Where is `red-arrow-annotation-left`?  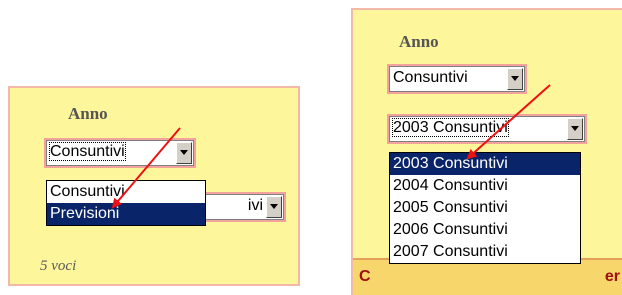
red-arrow-annotation-left is located at coordinates (146, 168).